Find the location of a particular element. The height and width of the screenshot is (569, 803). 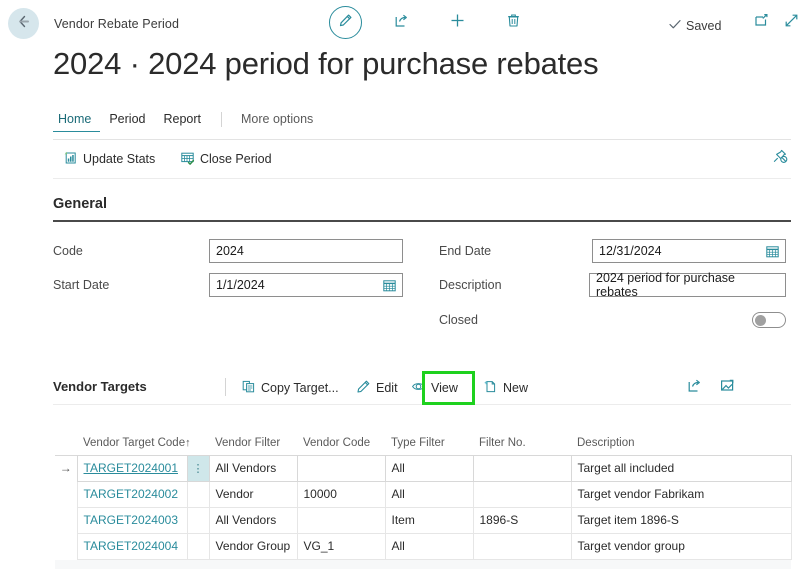

unpin-icon is located at coordinates (780, 158).